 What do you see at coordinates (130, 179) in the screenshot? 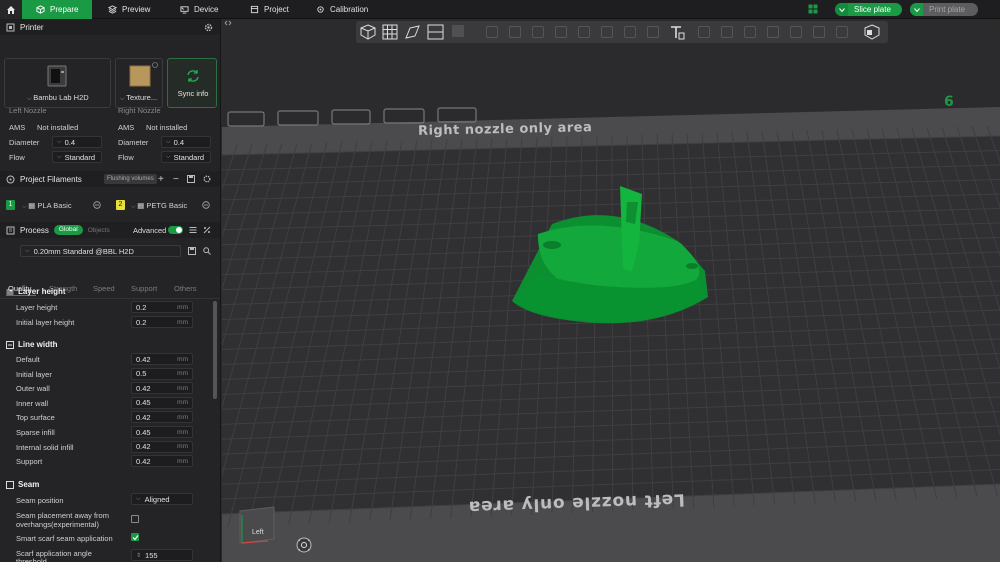
I see `flushing-volumes-button: Flushing volumes` at bounding box center [130, 179].